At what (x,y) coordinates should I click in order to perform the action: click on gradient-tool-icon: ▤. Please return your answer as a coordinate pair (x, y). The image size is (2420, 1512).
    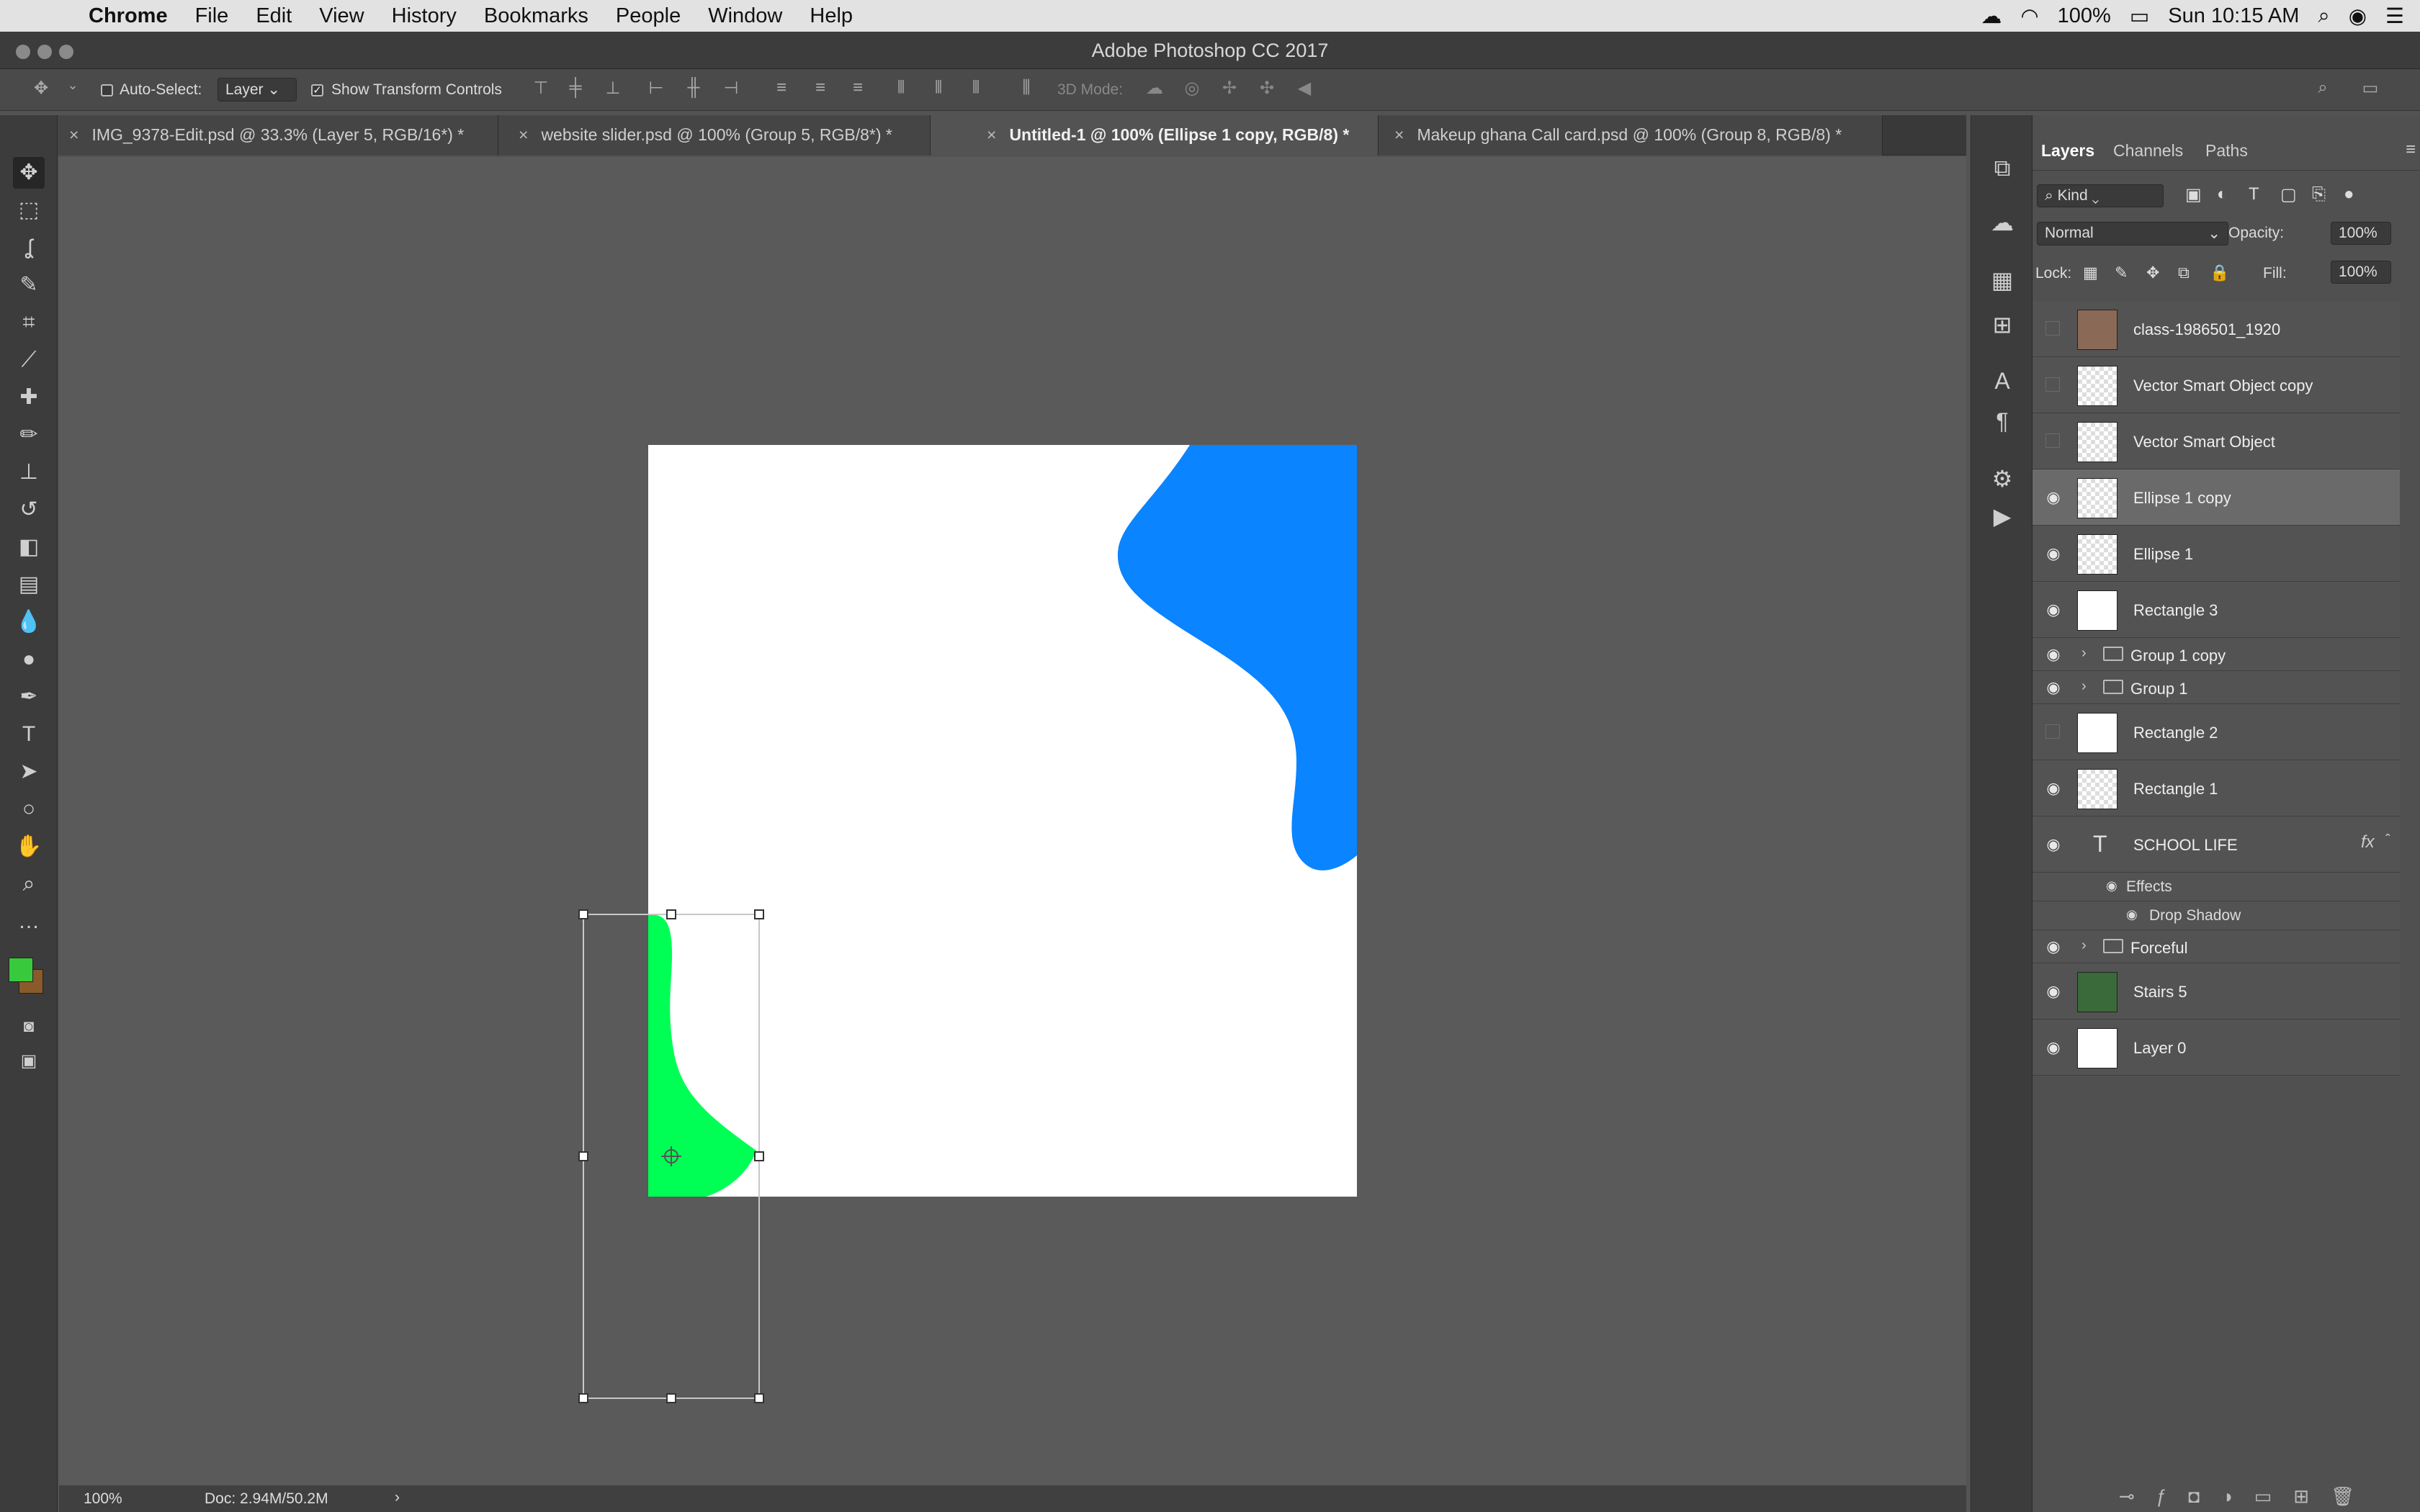
    Looking at the image, I should click on (29, 584).